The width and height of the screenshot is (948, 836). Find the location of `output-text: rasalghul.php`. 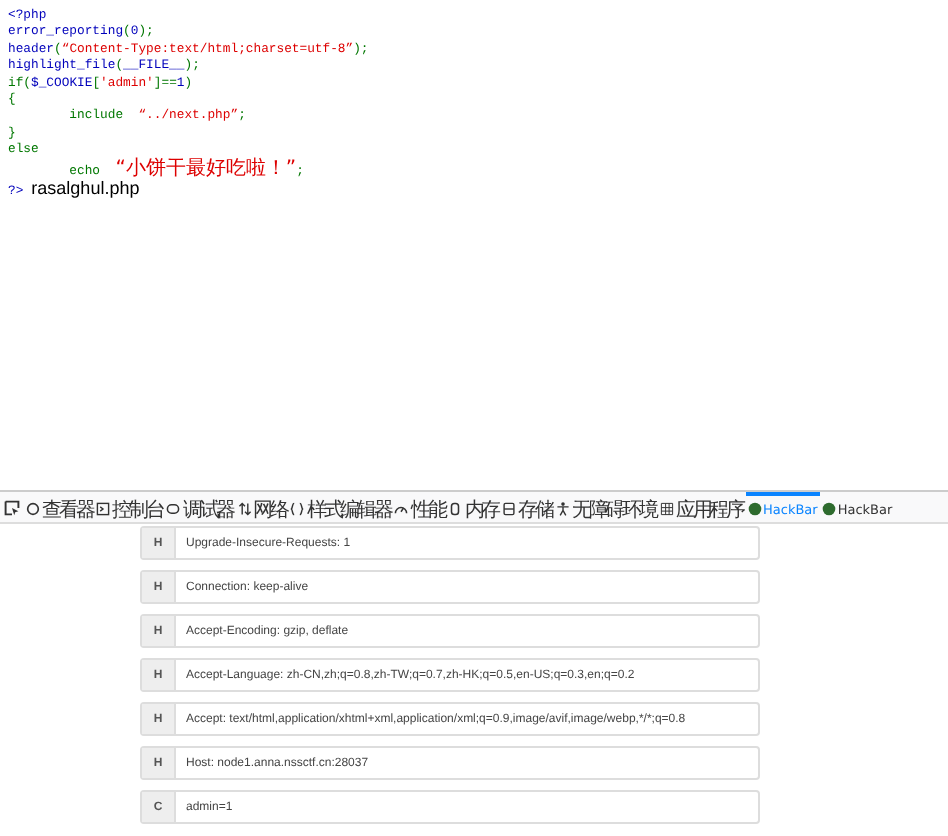

output-text: rasalghul.php is located at coordinates (85, 188).